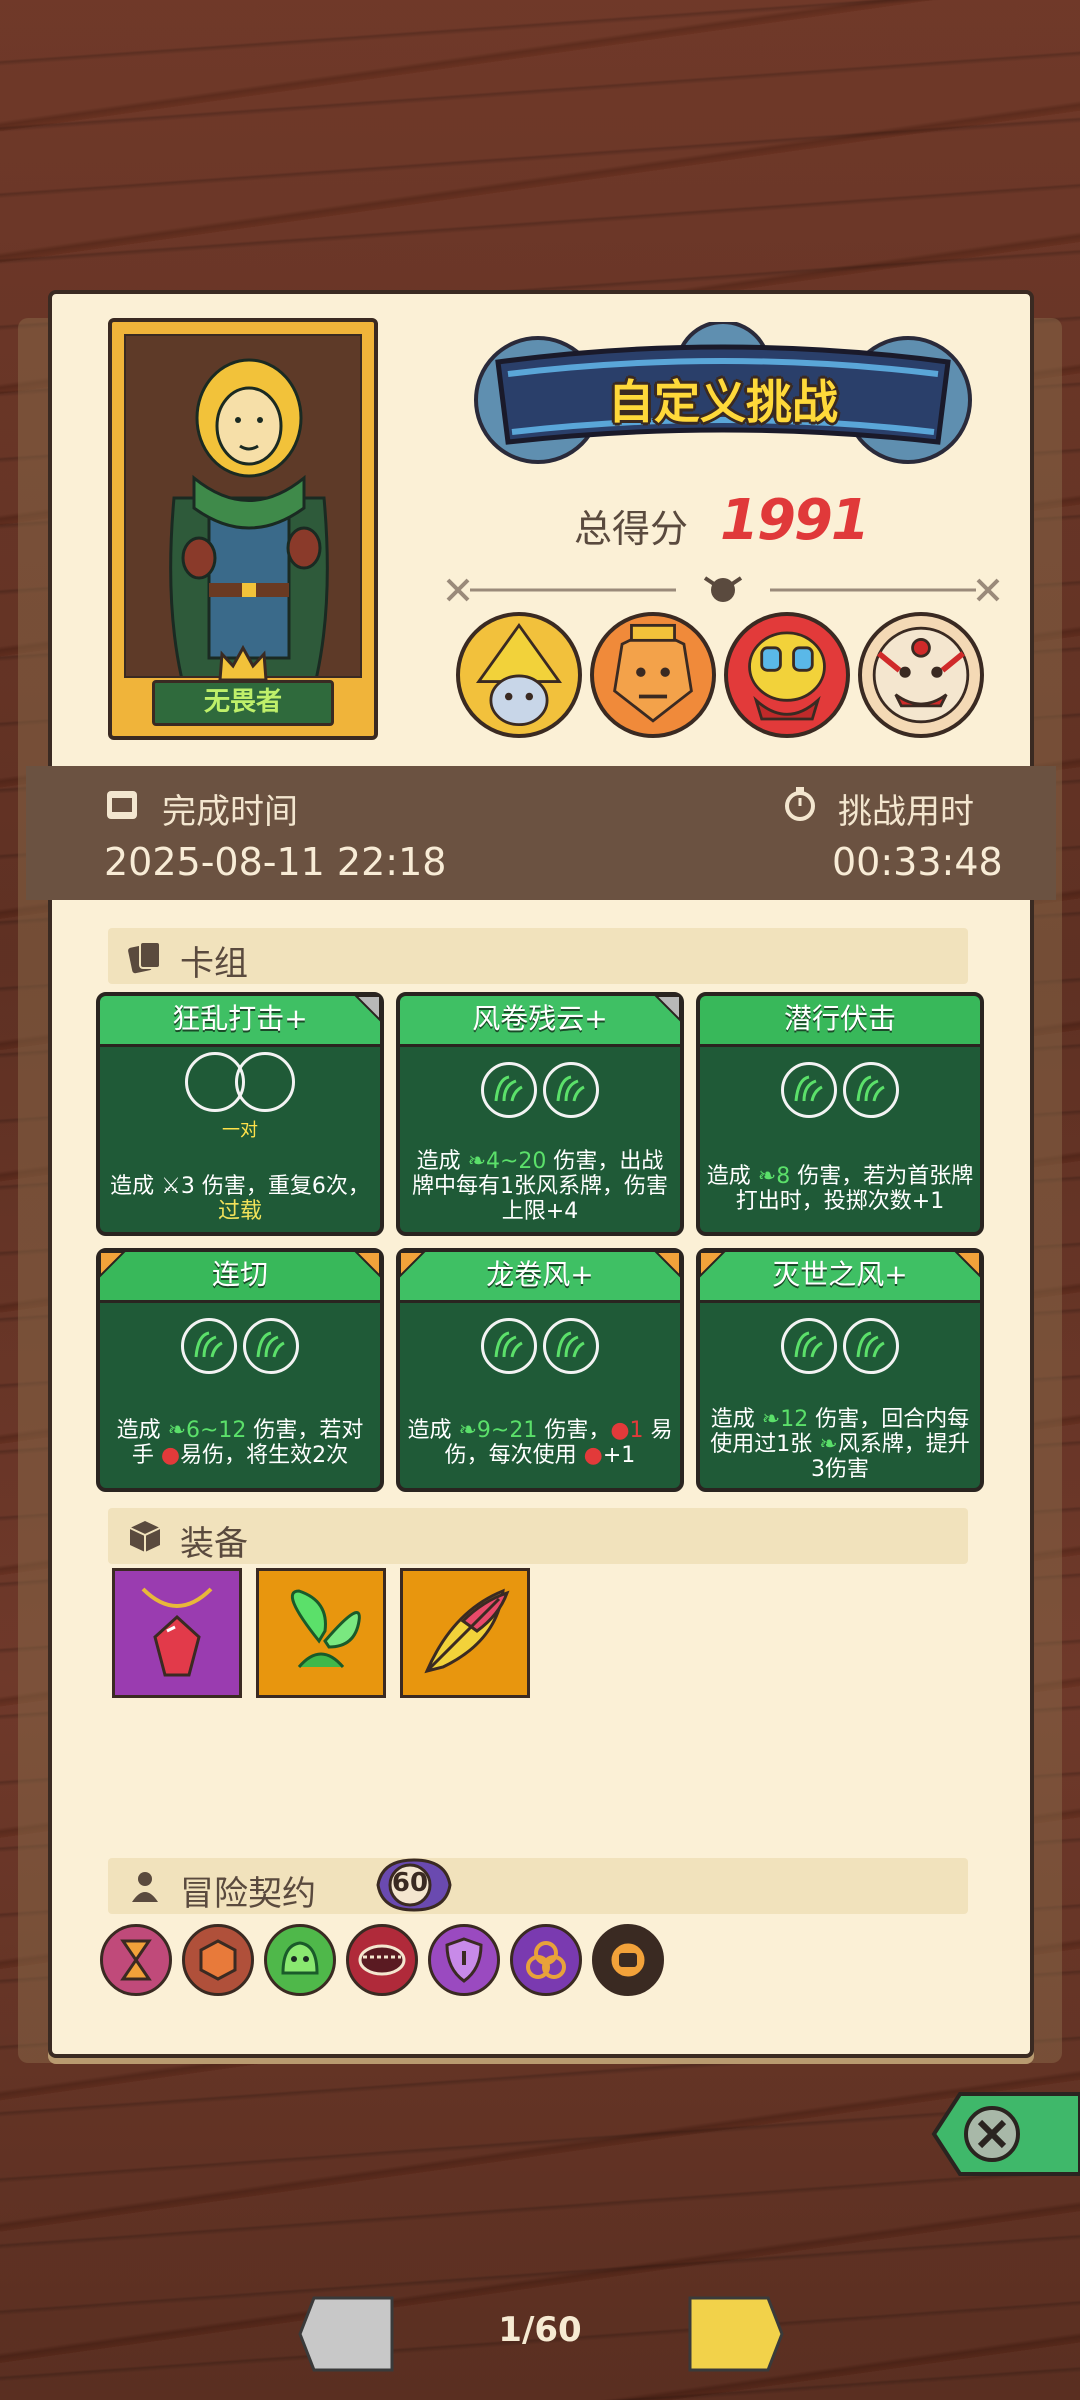 The height and width of the screenshot is (2400, 1080). What do you see at coordinates (735, 2334) in the screenshot?
I see `next-page-button` at bounding box center [735, 2334].